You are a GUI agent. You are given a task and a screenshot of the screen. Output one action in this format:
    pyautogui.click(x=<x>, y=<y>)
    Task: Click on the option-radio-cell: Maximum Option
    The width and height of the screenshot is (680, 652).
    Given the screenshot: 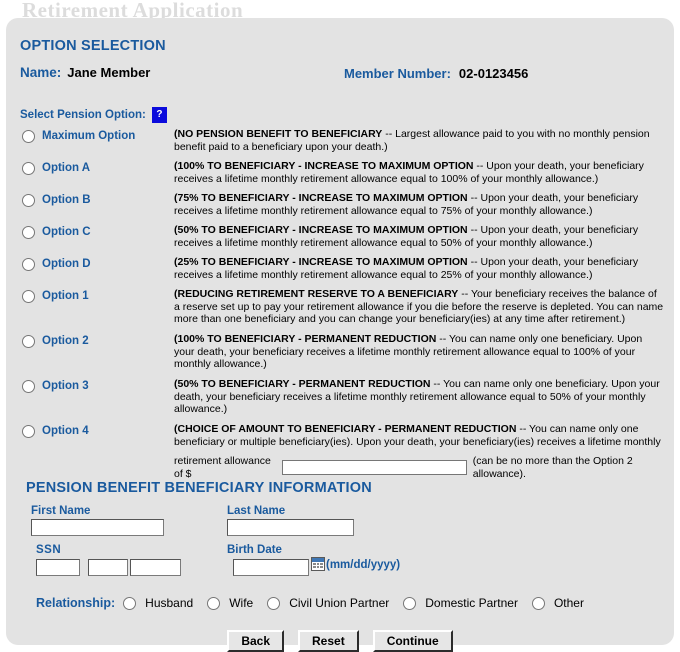 What is the action you would take?
    pyautogui.click(x=90, y=135)
    